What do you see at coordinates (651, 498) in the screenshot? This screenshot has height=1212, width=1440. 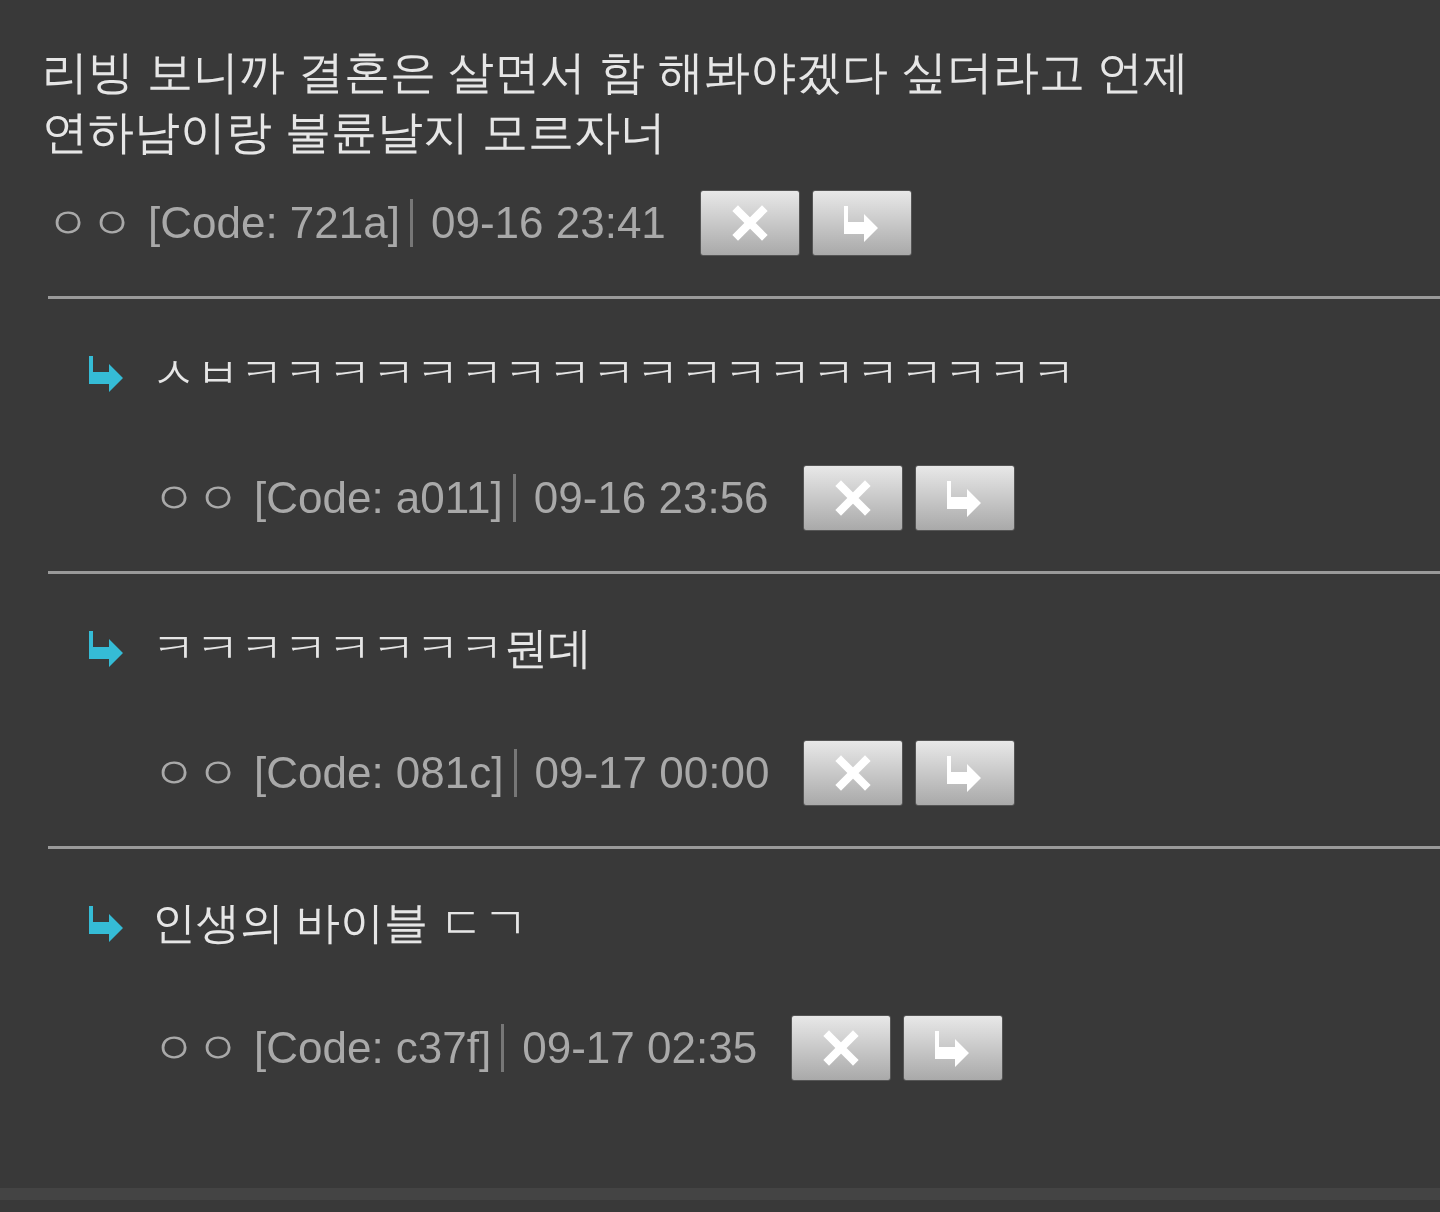 I see `timestamp: 09-16 23:56` at bounding box center [651, 498].